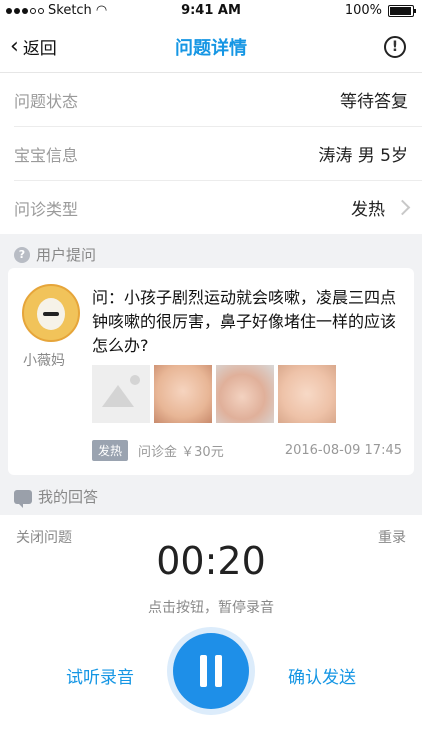  I want to click on pause-record-button, so click(211, 671).